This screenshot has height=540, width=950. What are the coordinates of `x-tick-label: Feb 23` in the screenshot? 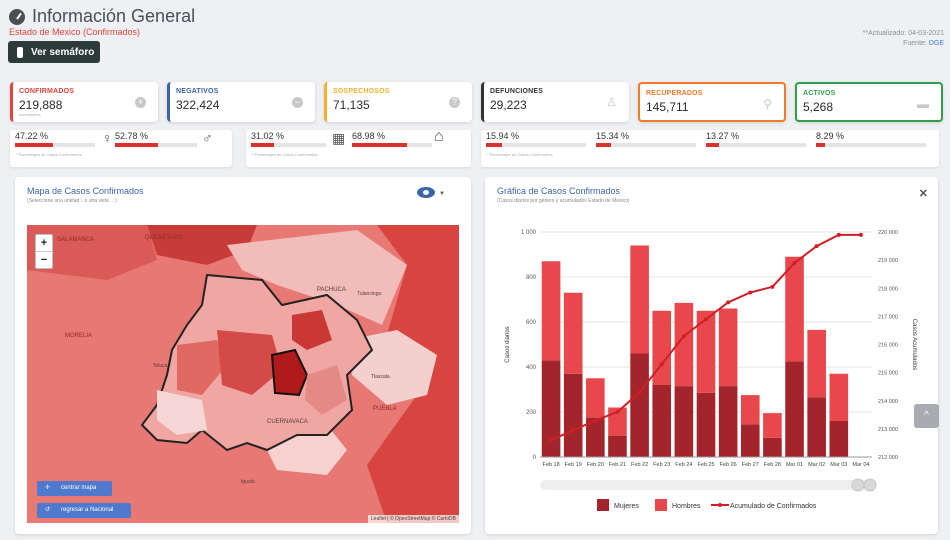 It's located at (661, 465).